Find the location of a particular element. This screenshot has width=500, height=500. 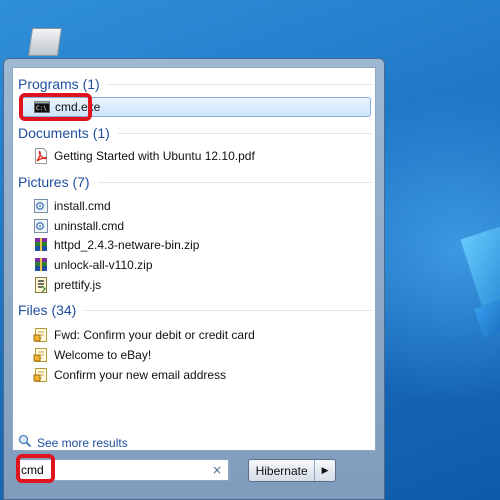

search-input is located at coordinates (111, 470).